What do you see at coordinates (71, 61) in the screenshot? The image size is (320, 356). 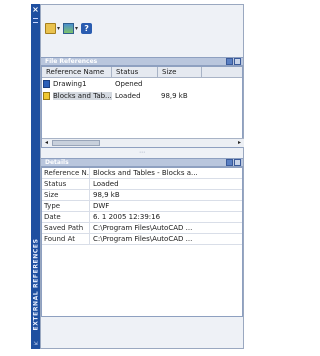 I see `section-title: File References` at bounding box center [71, 61].